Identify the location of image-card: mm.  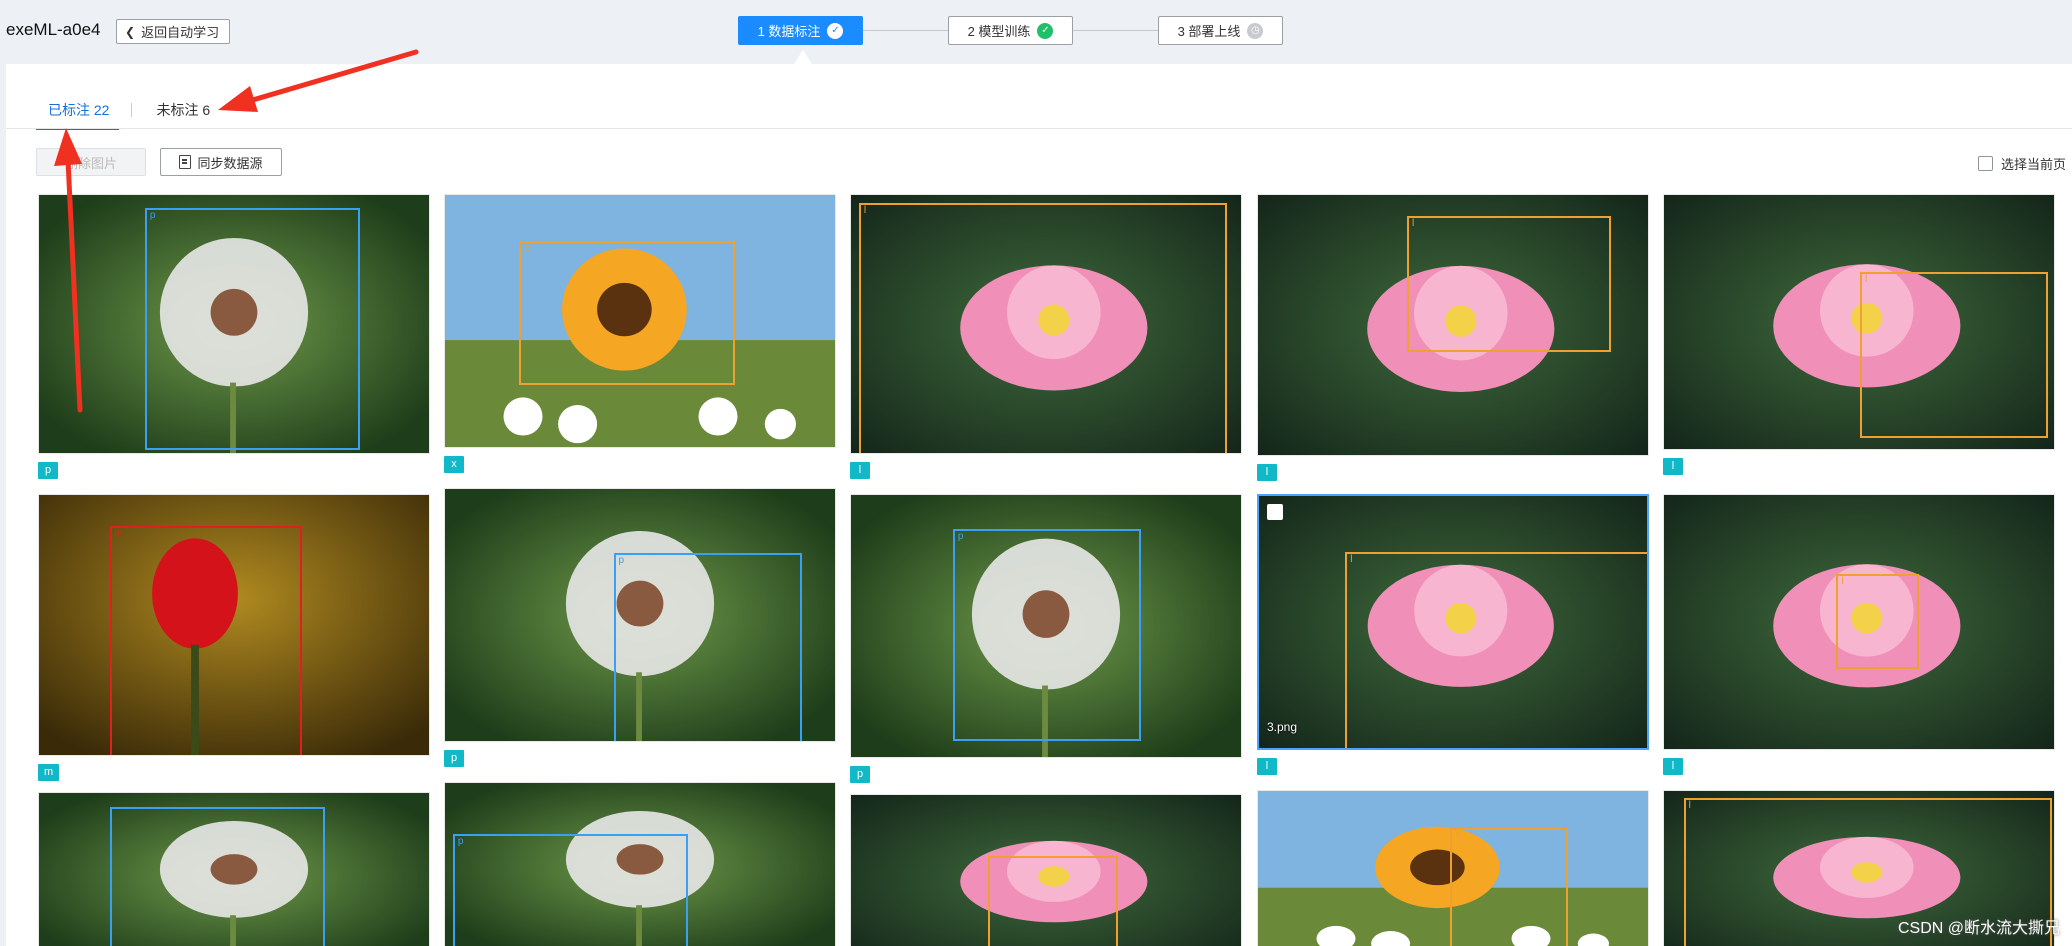
(234, 639).